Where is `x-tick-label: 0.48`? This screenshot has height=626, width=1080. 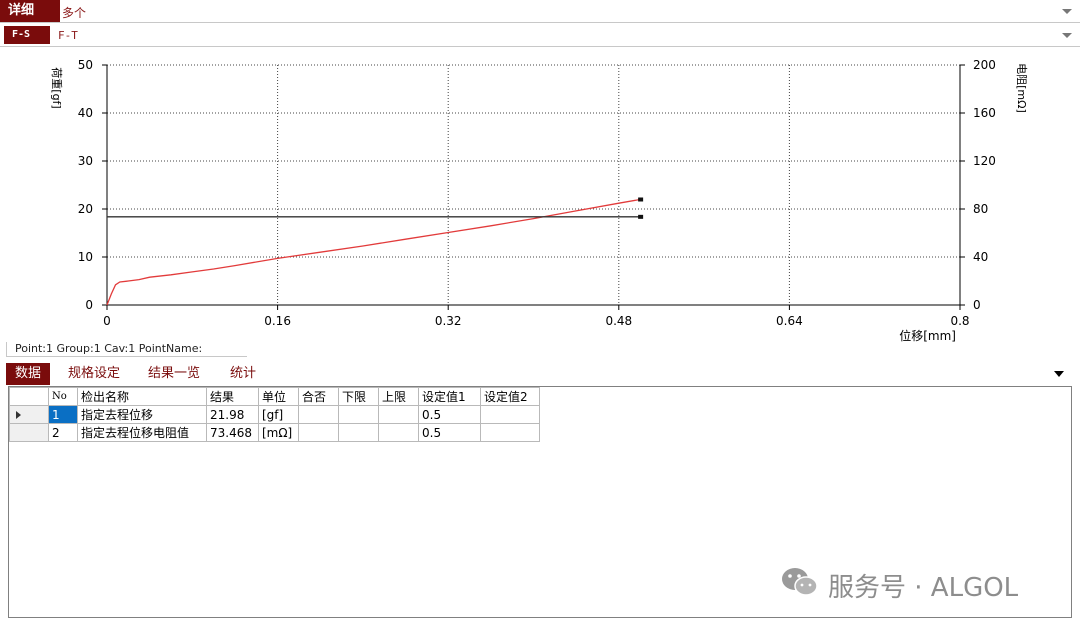 x-tick-label: 0.48 is located at coordinates (618, 321).